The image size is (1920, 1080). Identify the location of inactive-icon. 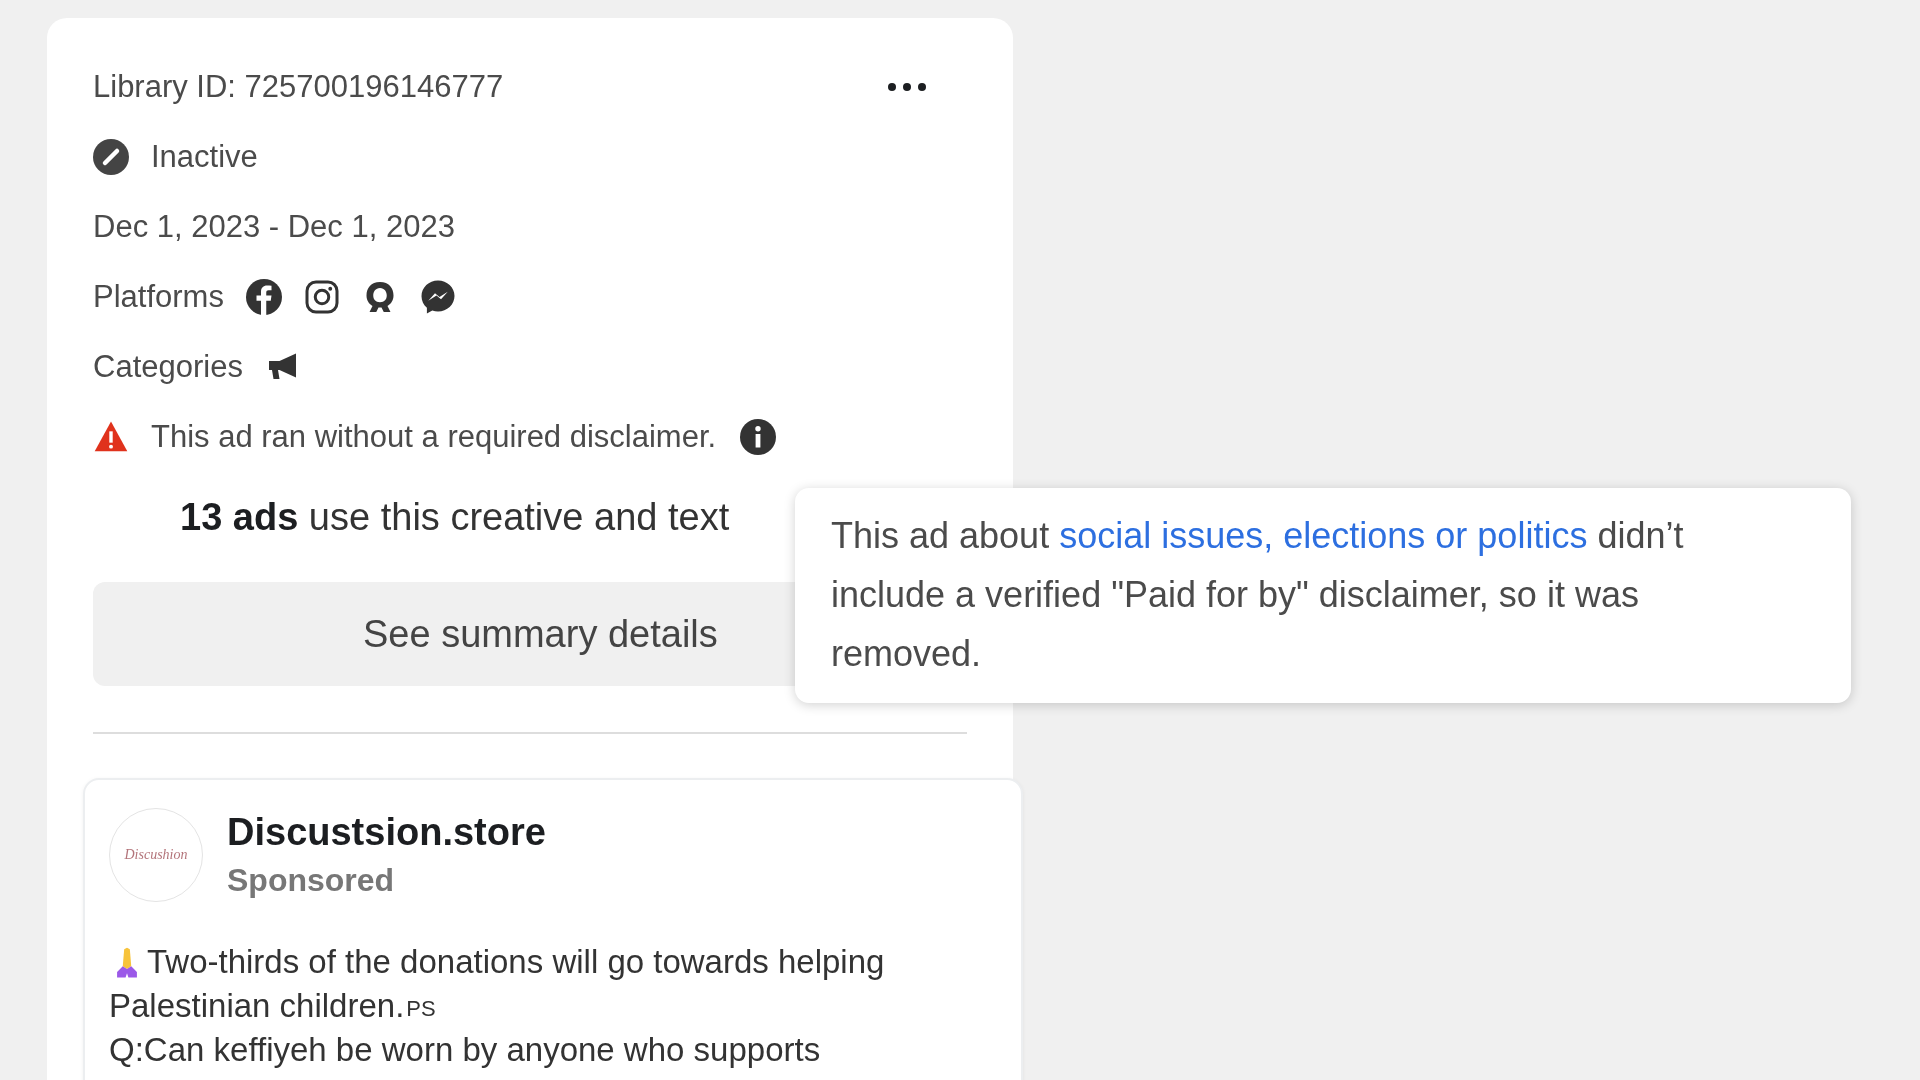
(111, 157).